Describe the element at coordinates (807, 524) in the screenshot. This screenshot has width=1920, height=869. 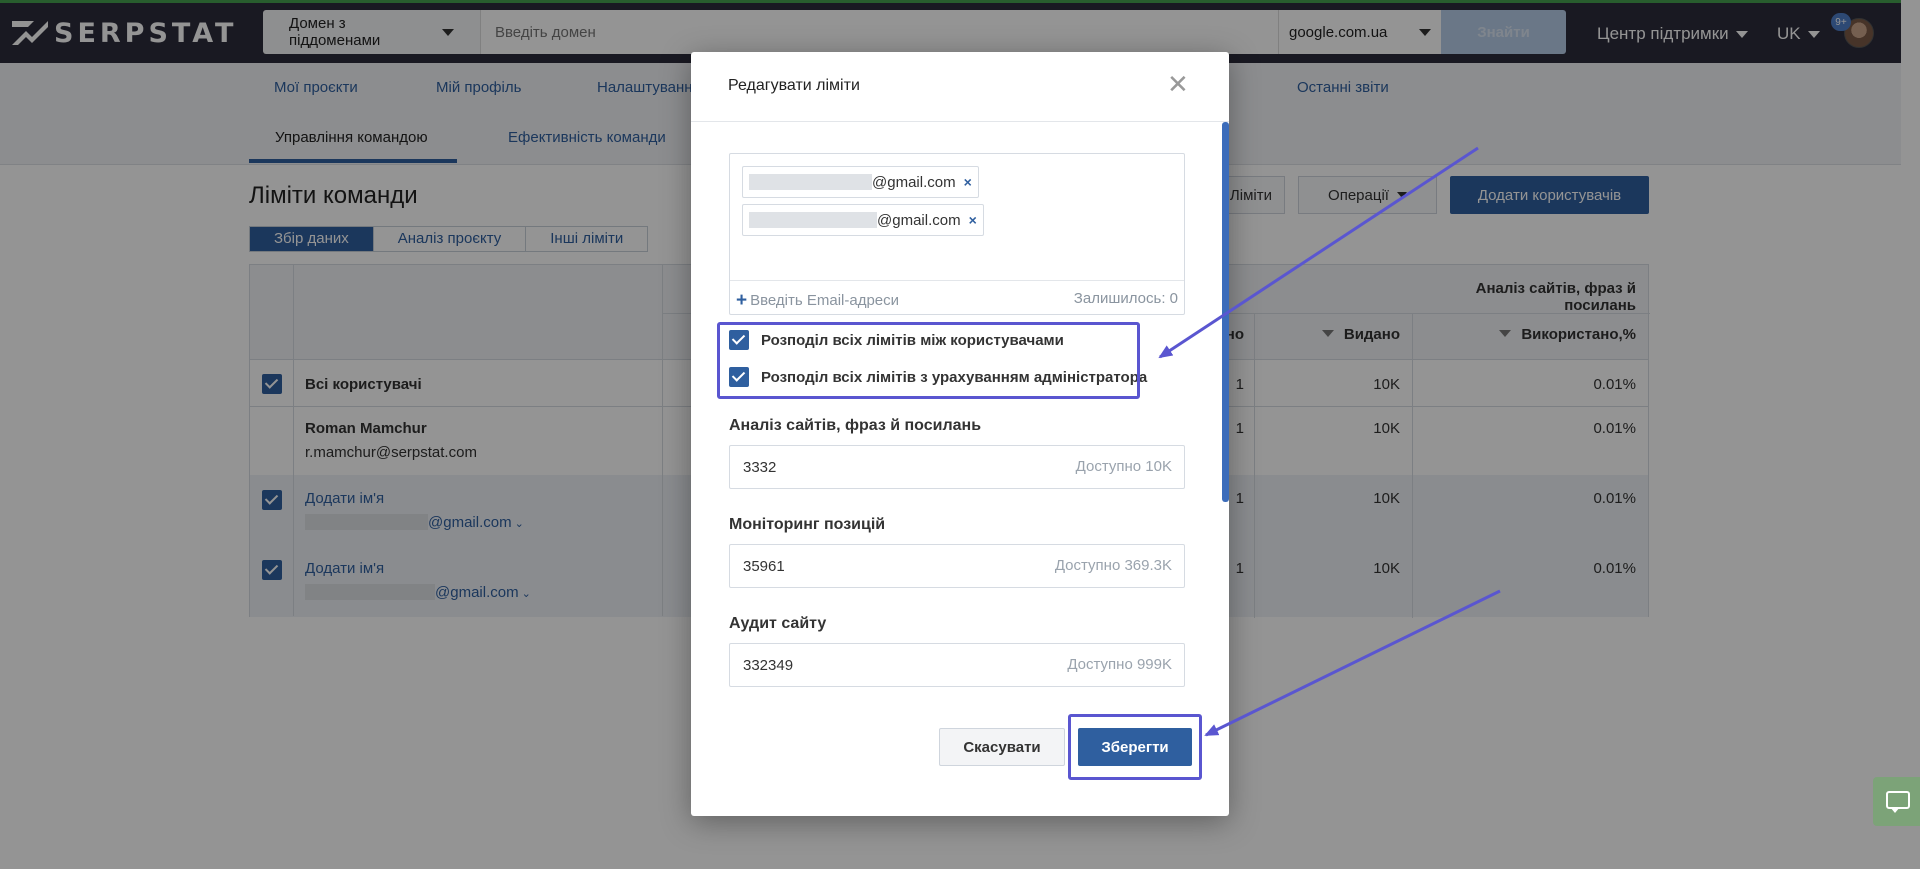
I see `field-label: Моніторинг позицій` at that location.